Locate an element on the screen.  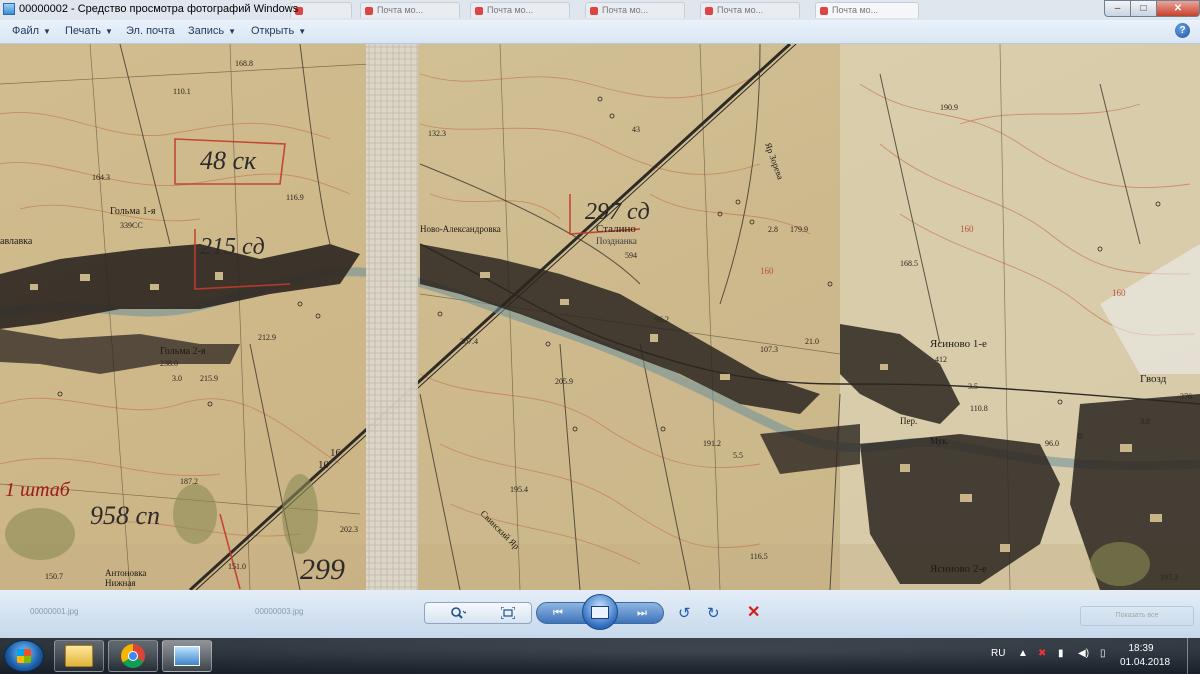
network-error-icon: ✖ is located at coordinates (1042, 653).